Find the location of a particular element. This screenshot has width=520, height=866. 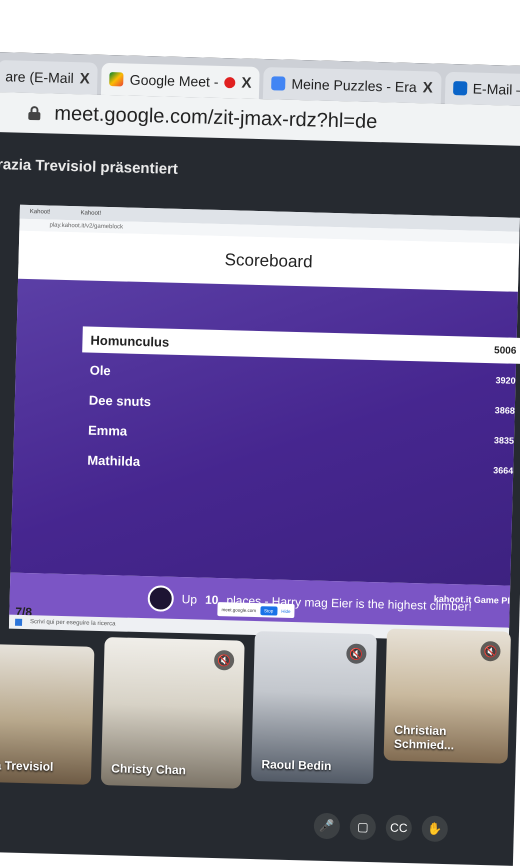

stop-sharing-button: Stop is located at coordinates (268, 610).